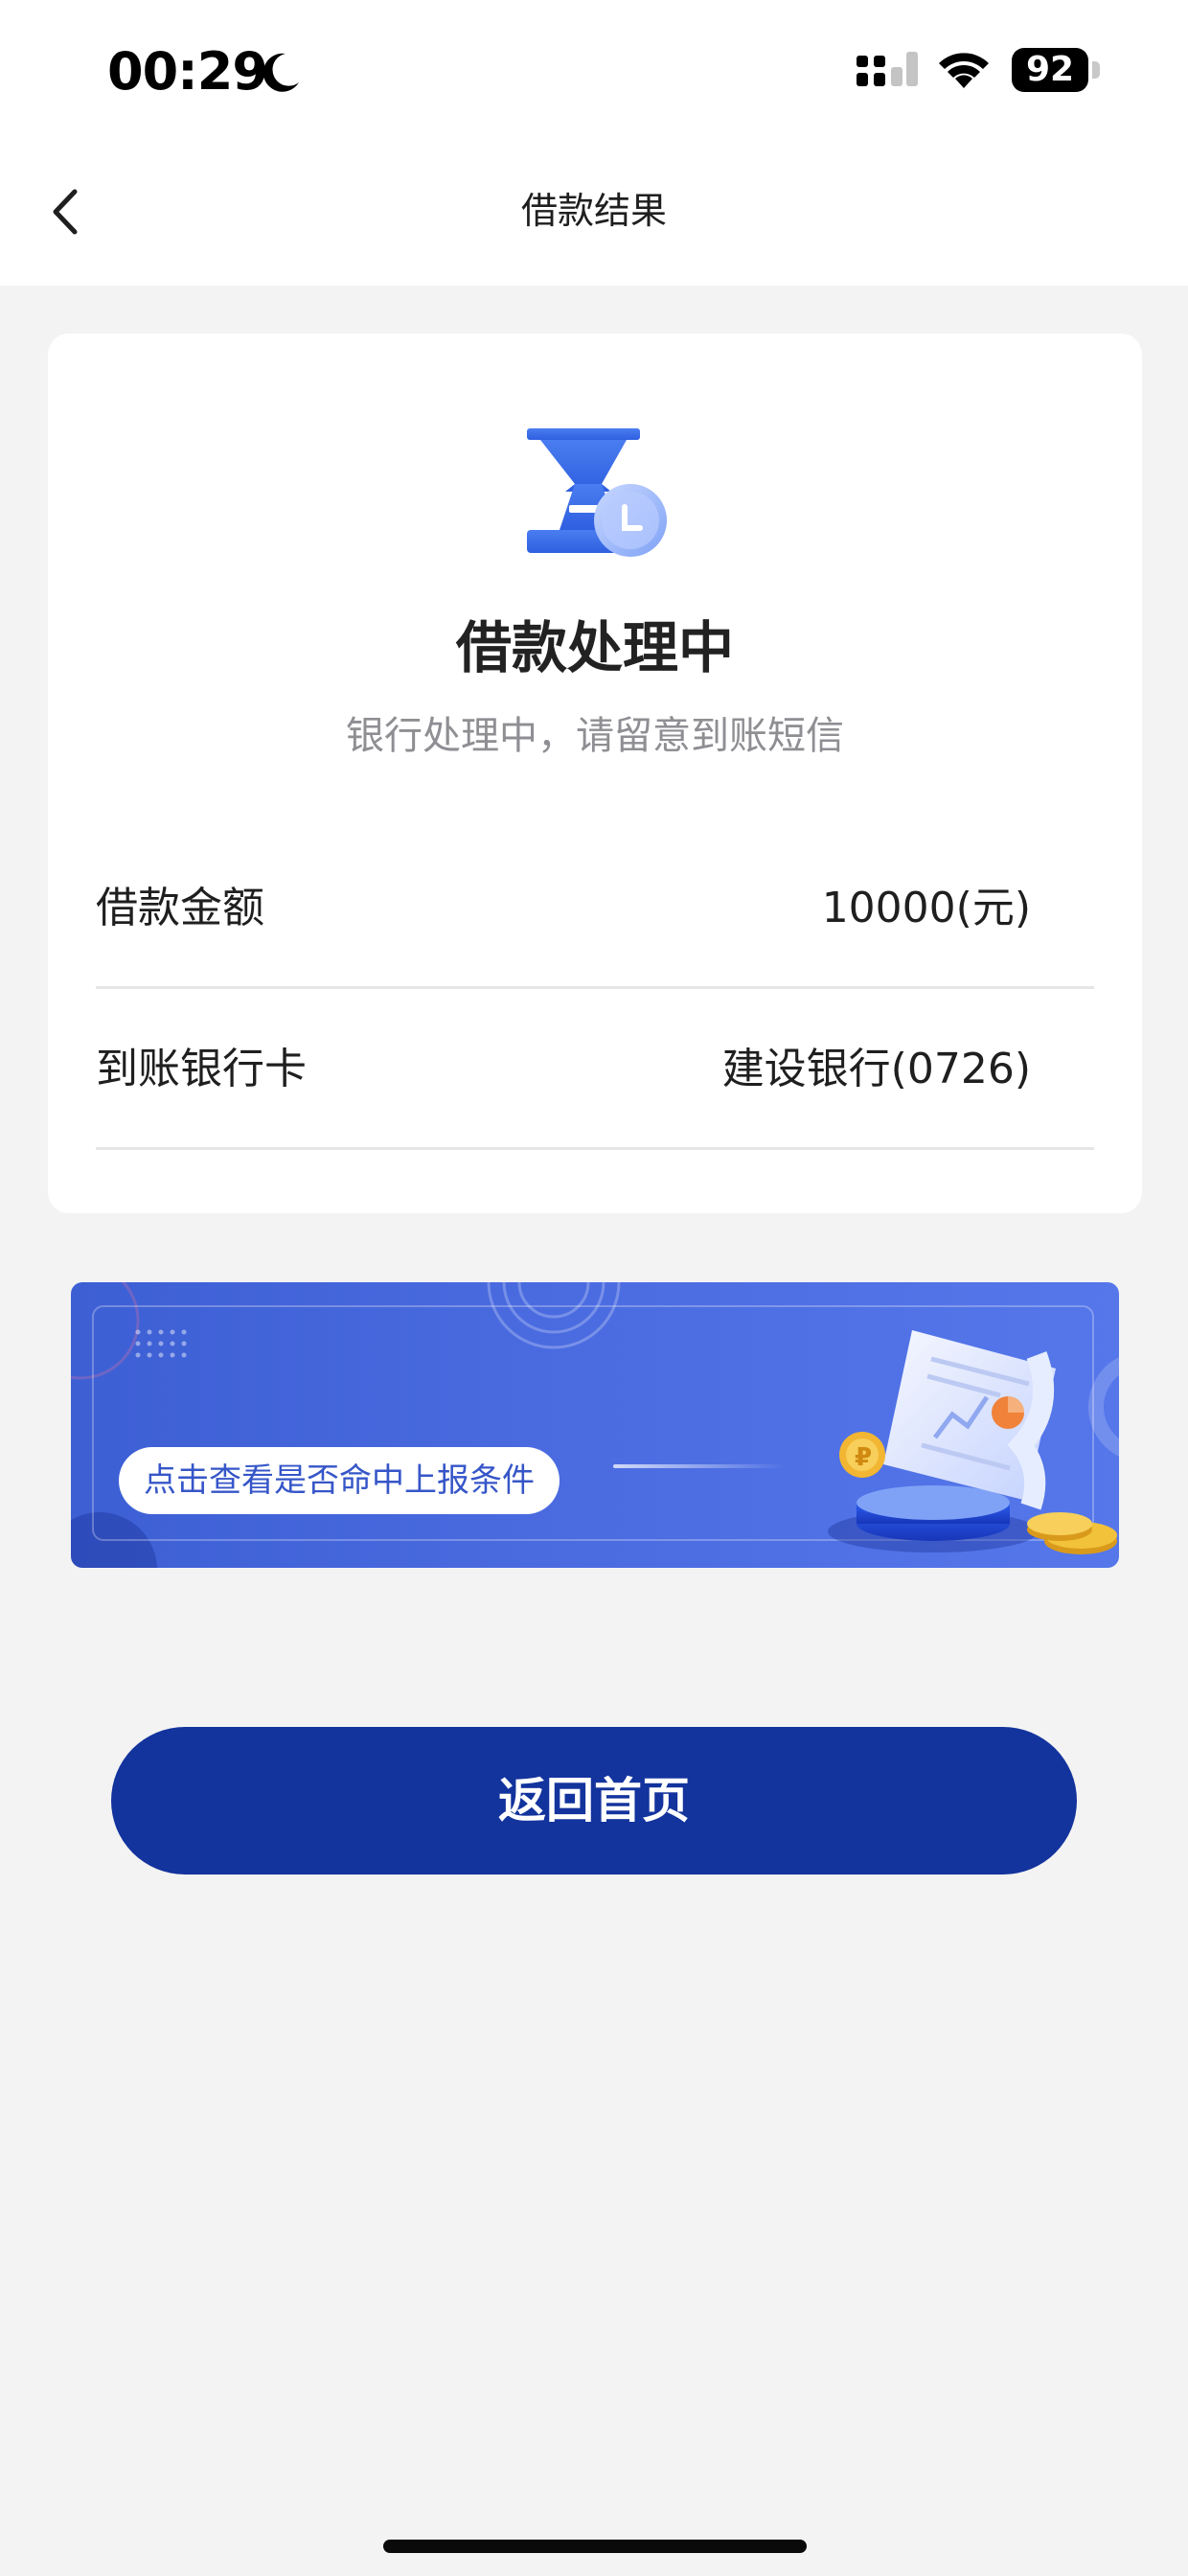 The image size is (1188, 2576). I want to click on info-value: 建设银行(0726), so click(876, 1069).